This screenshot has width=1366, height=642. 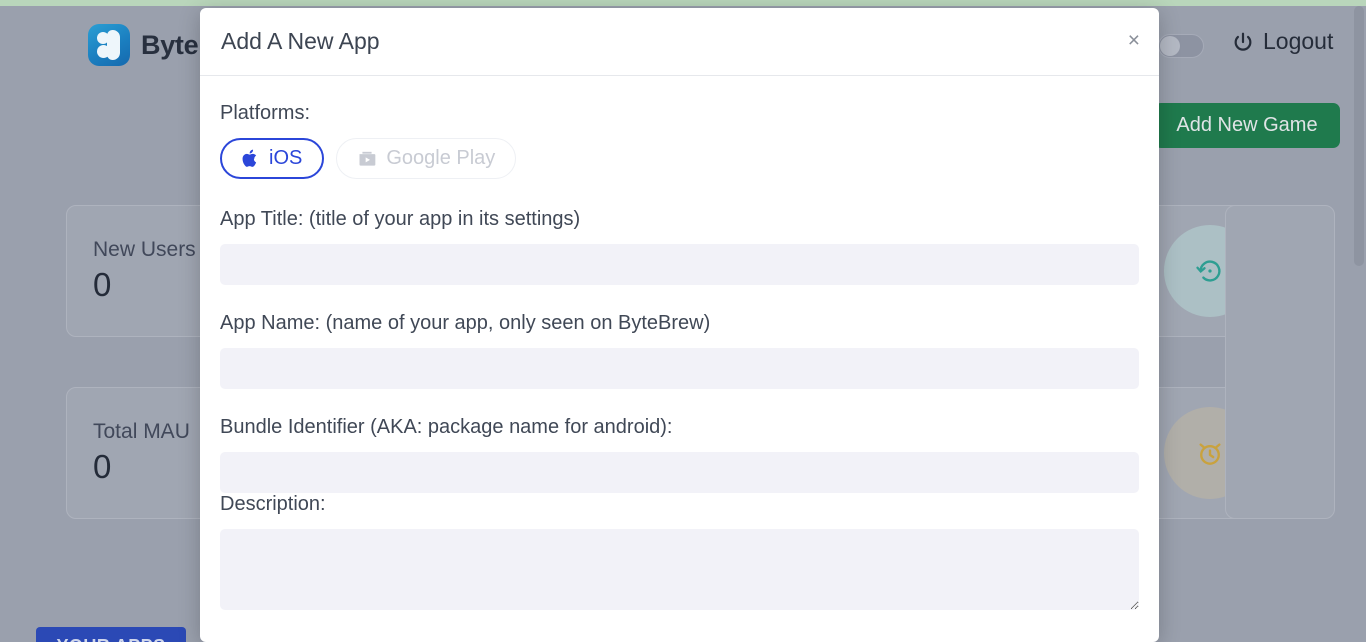 I want to click on your-apps-label: YOUR APPS, so click(x=111, y=639).